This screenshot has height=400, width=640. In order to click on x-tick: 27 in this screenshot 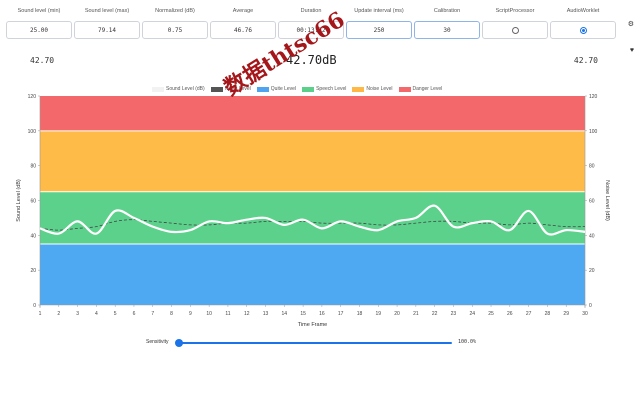, I will do `click(529, 314)`.